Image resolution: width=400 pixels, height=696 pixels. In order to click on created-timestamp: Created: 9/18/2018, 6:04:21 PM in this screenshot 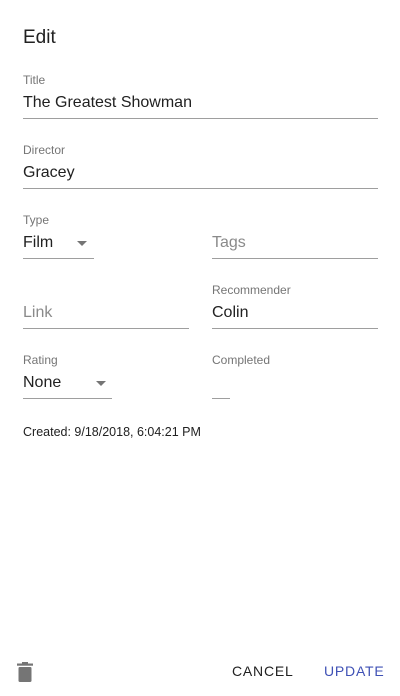, I will do `click(112, 432)`.